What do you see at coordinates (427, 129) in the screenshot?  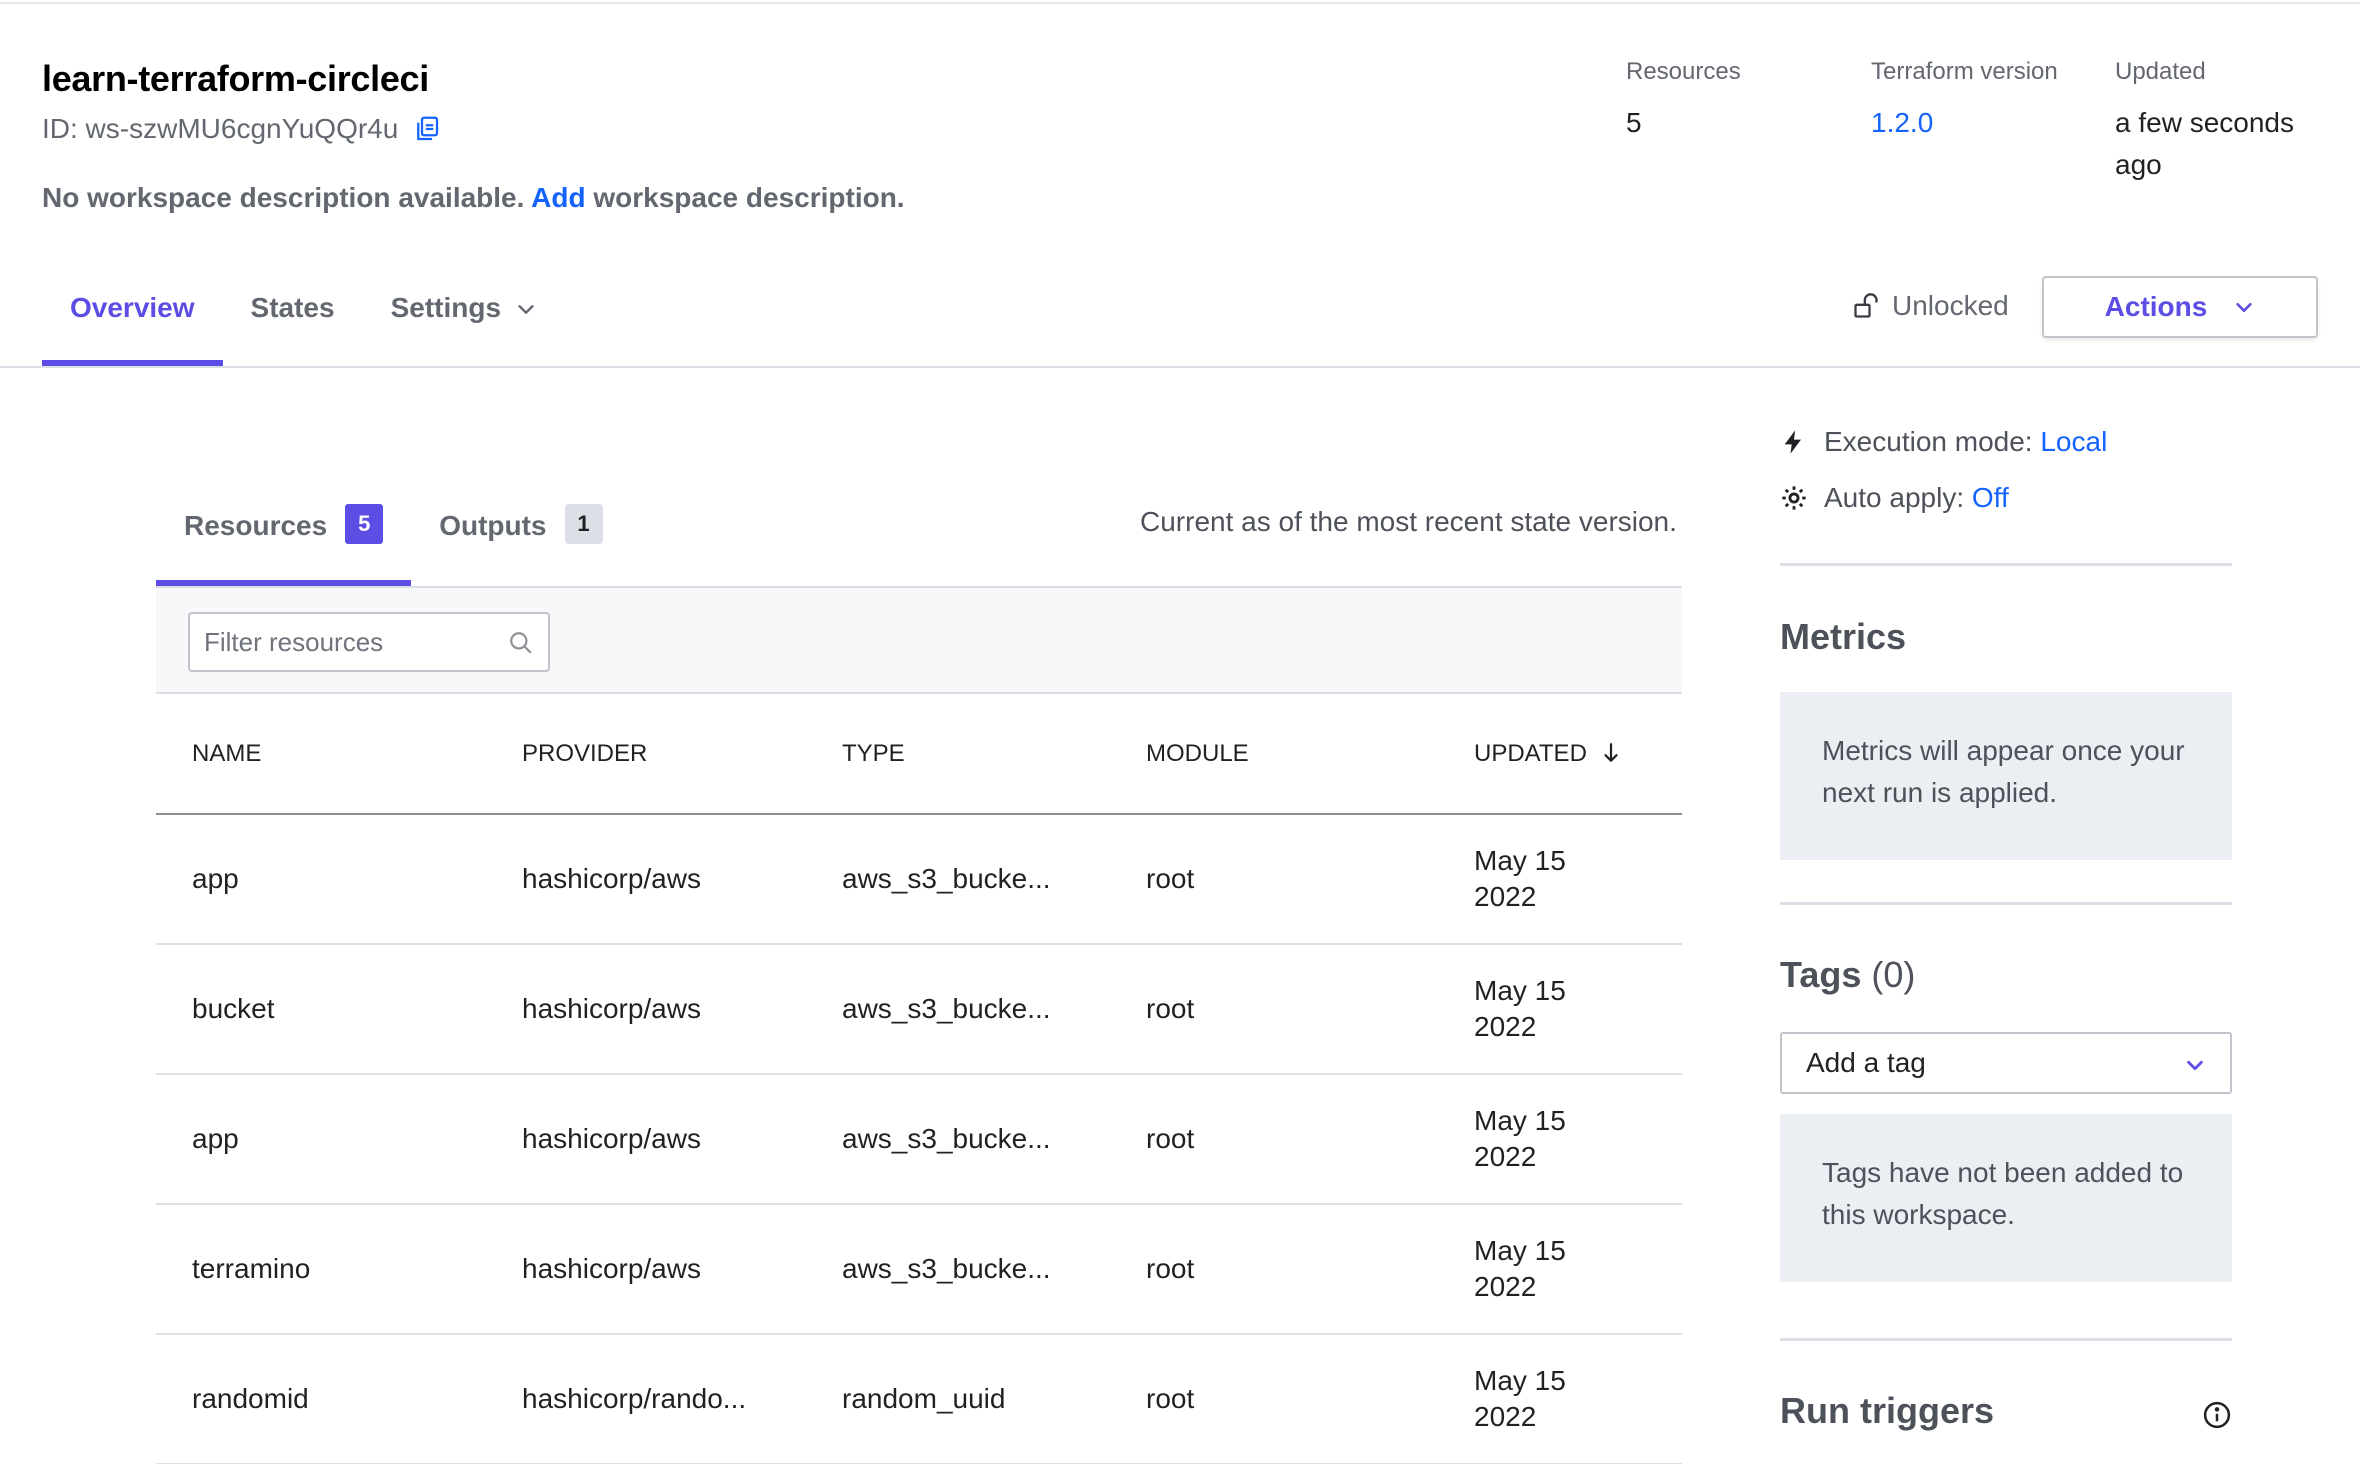 I see `copy-icon` at bounding box center [427, 129].